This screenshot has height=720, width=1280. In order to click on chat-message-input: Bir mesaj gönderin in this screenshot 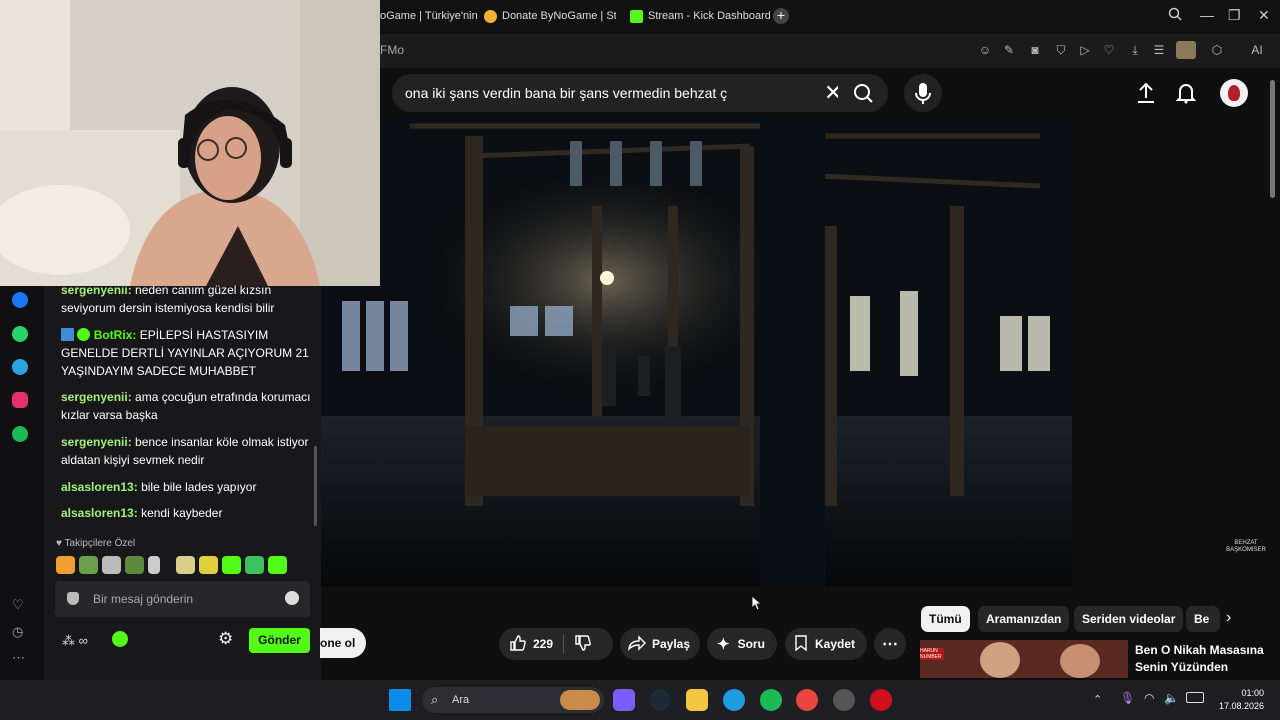, I will do `click(182, 599)`.